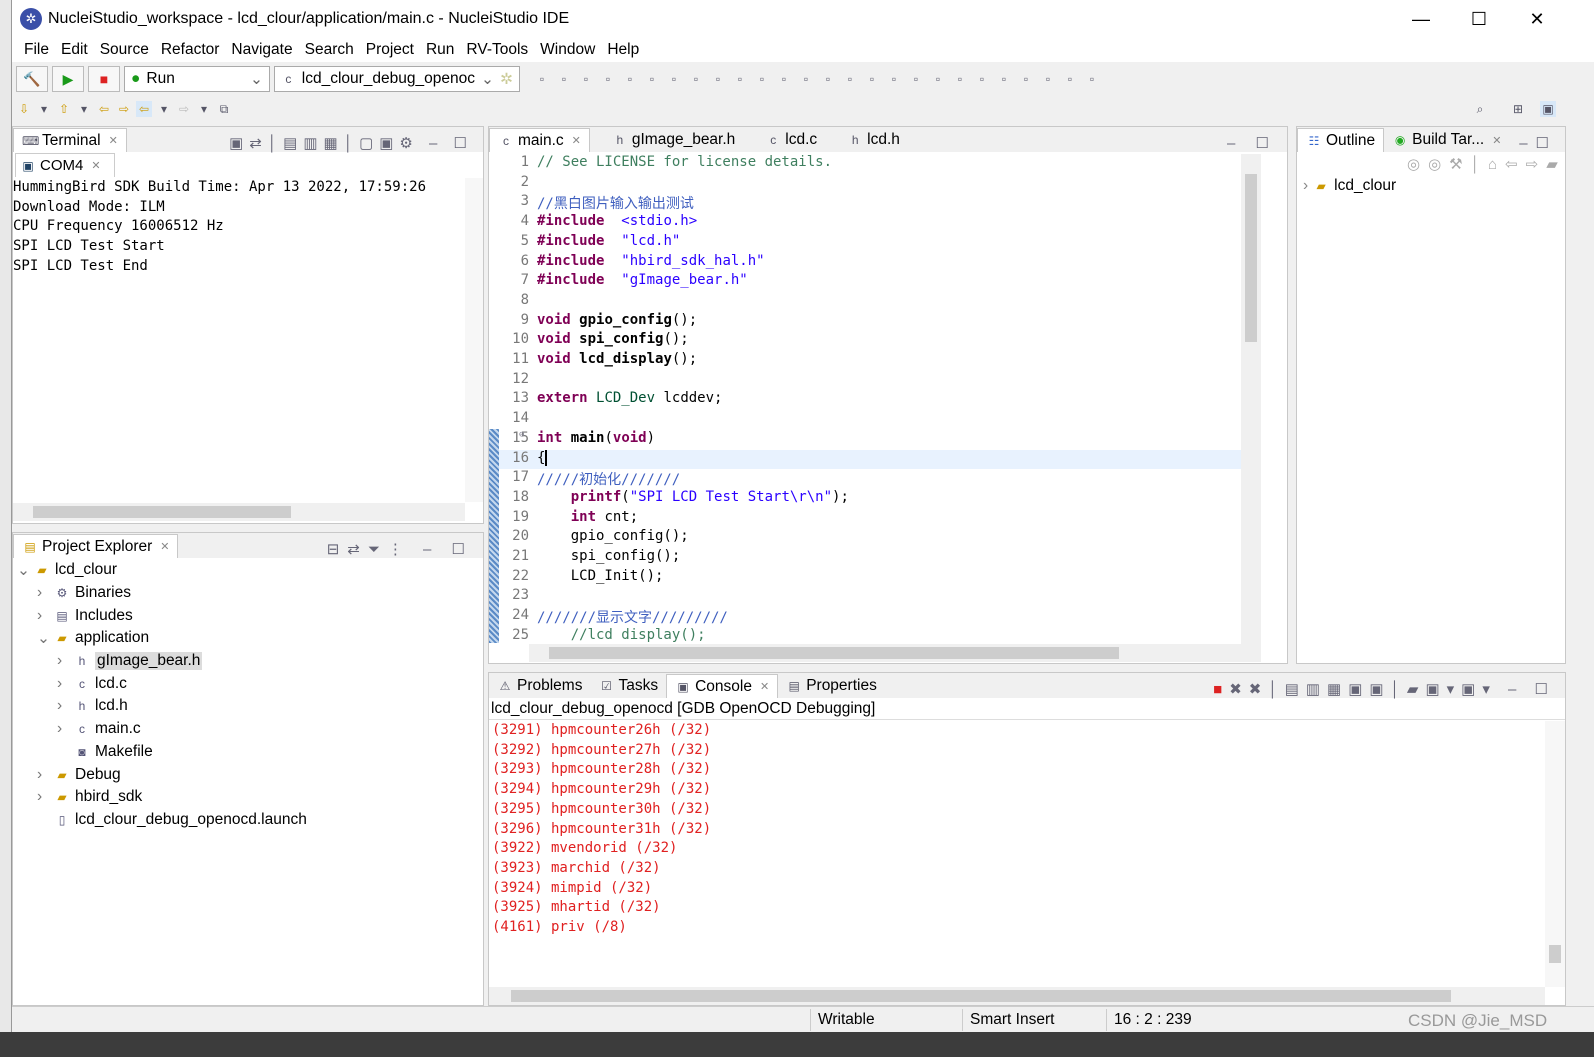 Image resolution: width=1594 pixels, height=1057 pixels. What do you see at coordinates (831, 686) in the screenshot?
I see `tab-properties: ▤ Properties` at bounding box center [831, 686].